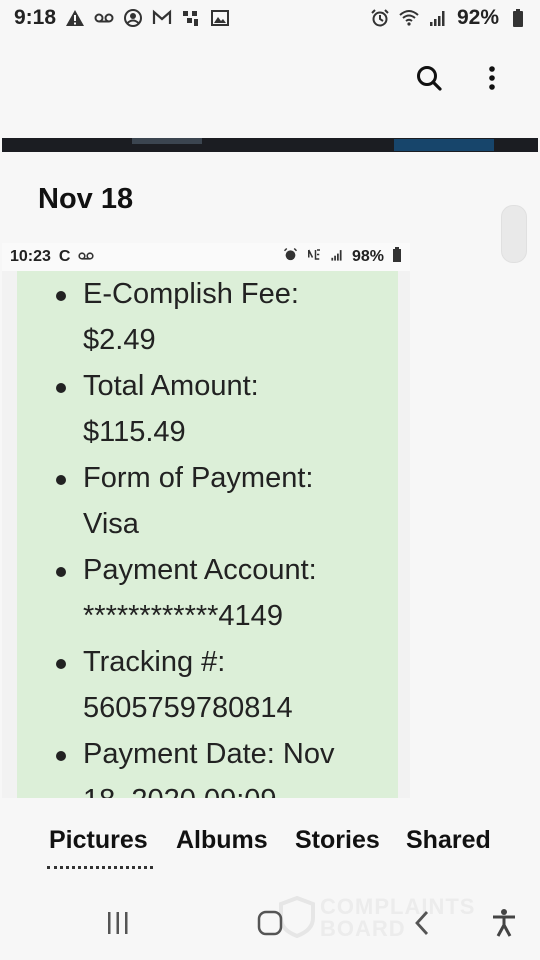 The height and width of the screenshot is (960, 540). I want to click on back-button, so click(422, 923).